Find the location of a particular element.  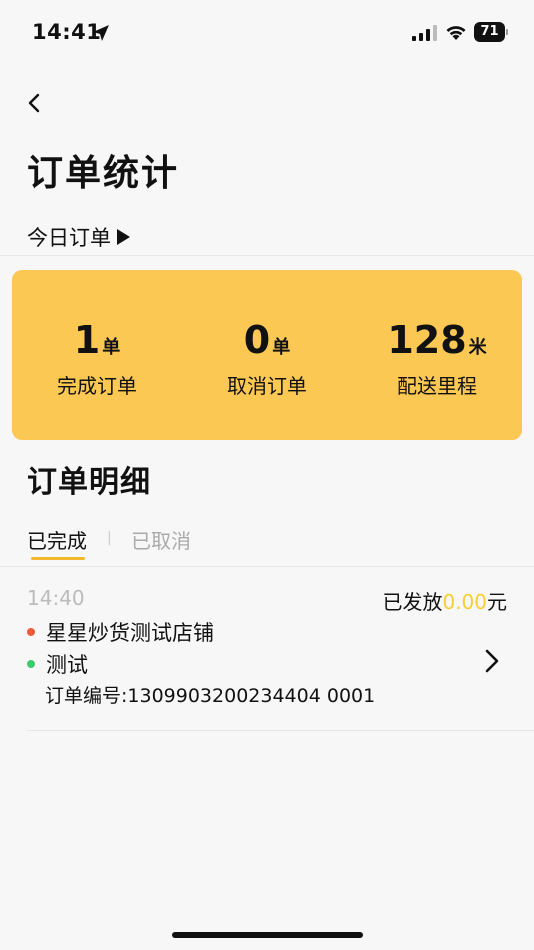

customer-line: 测试 is located at coordinates (57, 664).